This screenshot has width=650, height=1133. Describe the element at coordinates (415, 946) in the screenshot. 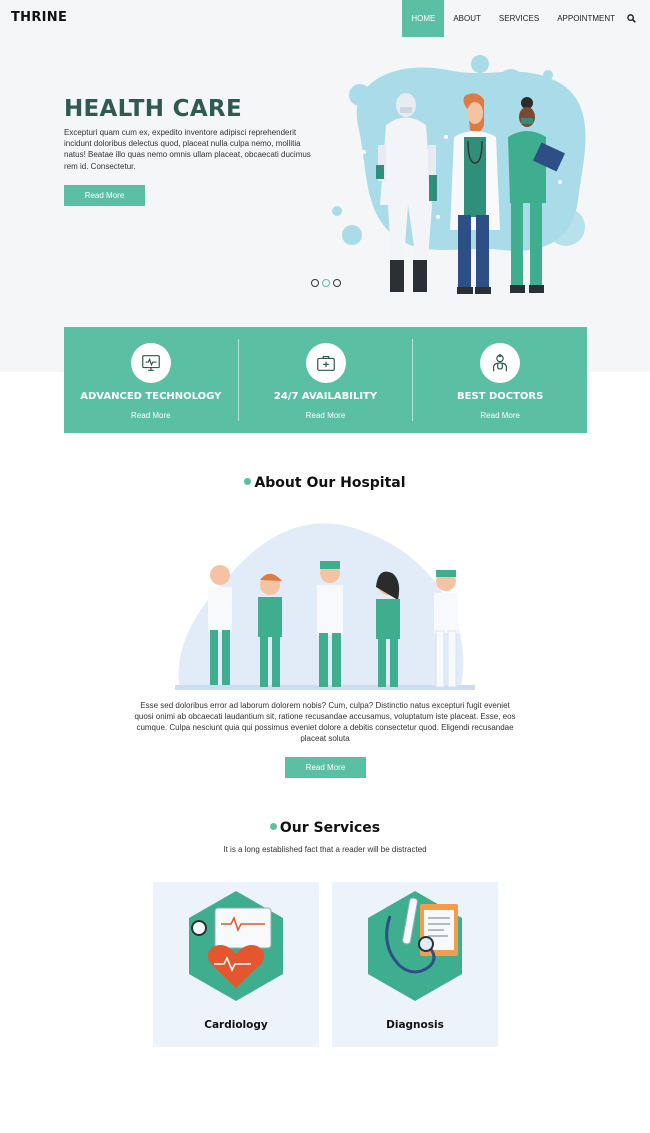

I see `stethoscope-icon` at that location.